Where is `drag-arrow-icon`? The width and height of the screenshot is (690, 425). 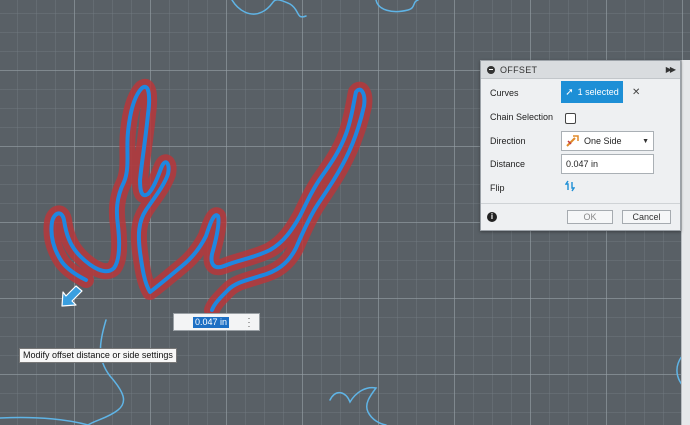
drag-arrow-icon is located at coordinates (72, 296).